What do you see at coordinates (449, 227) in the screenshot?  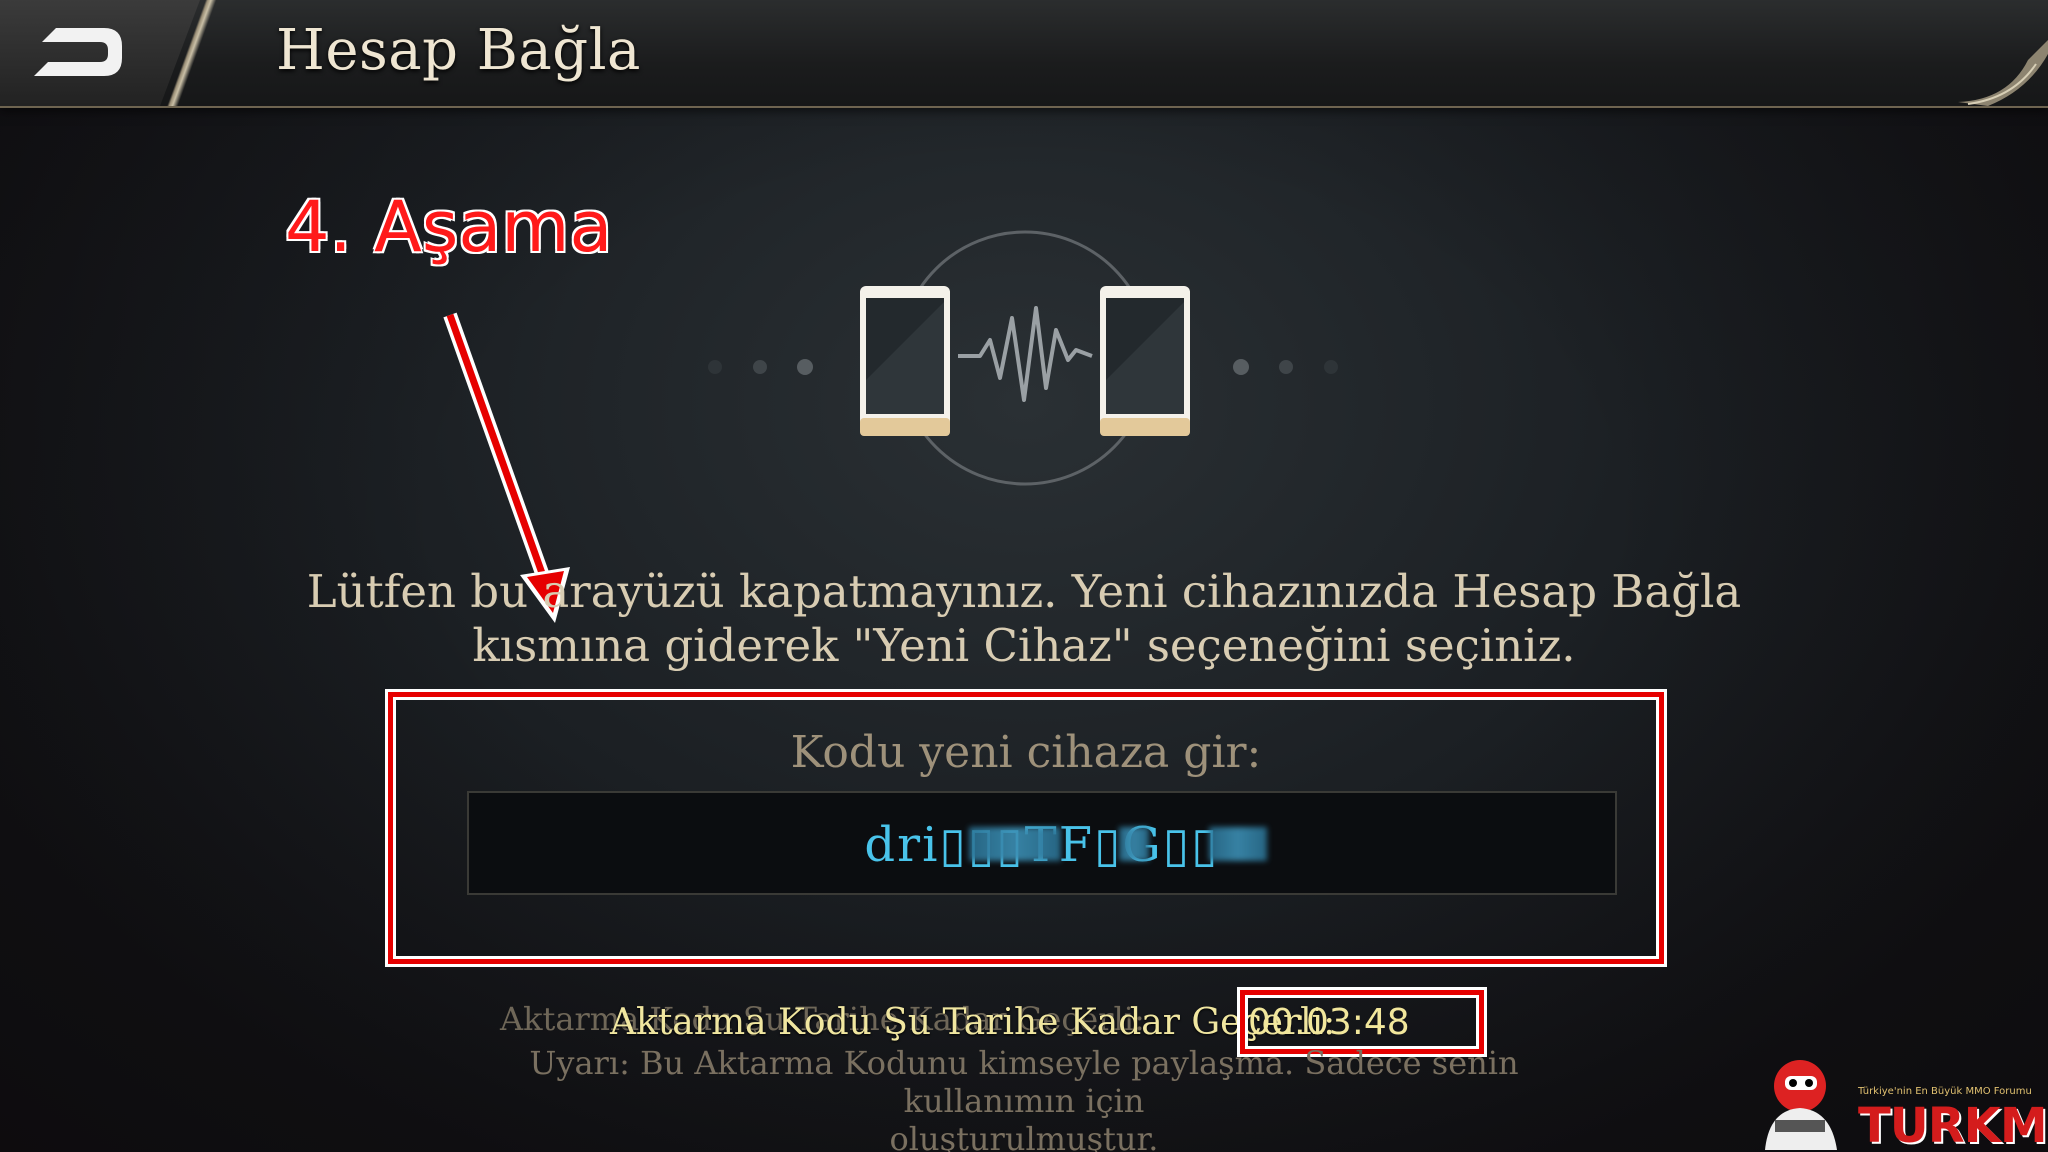 I see `step-label: 4. Aşama` at bounding box center [449, 227].